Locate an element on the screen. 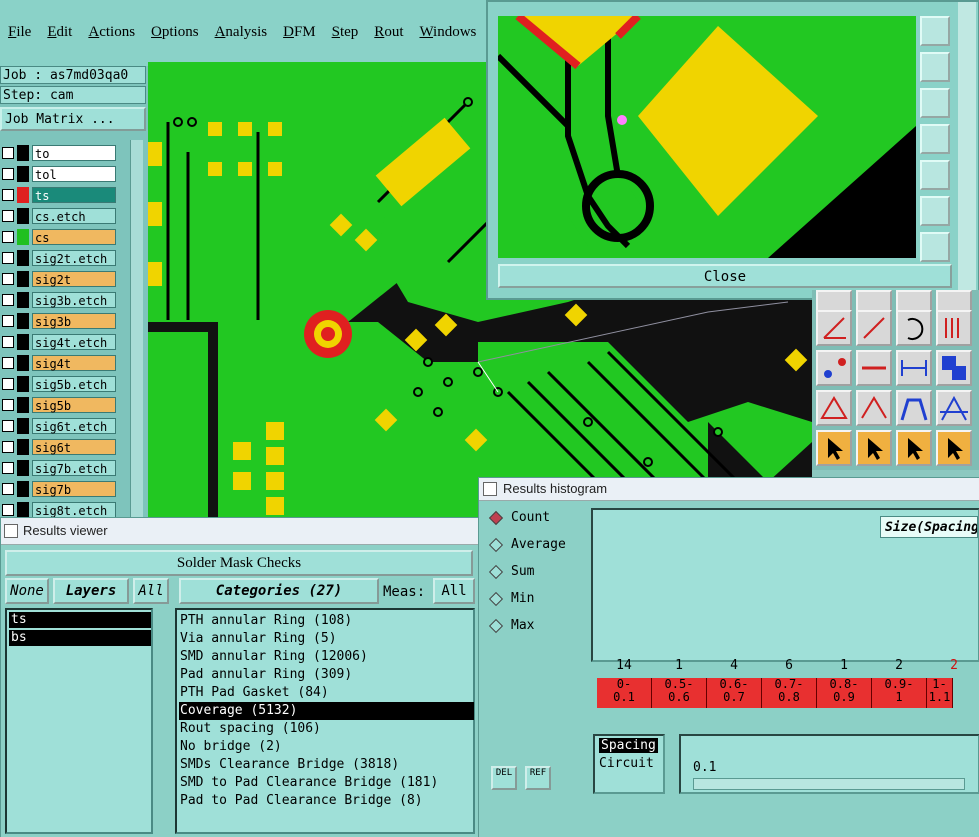 The image size is (979, 837). pointer-select-icon is located at coordinates (874, 448).